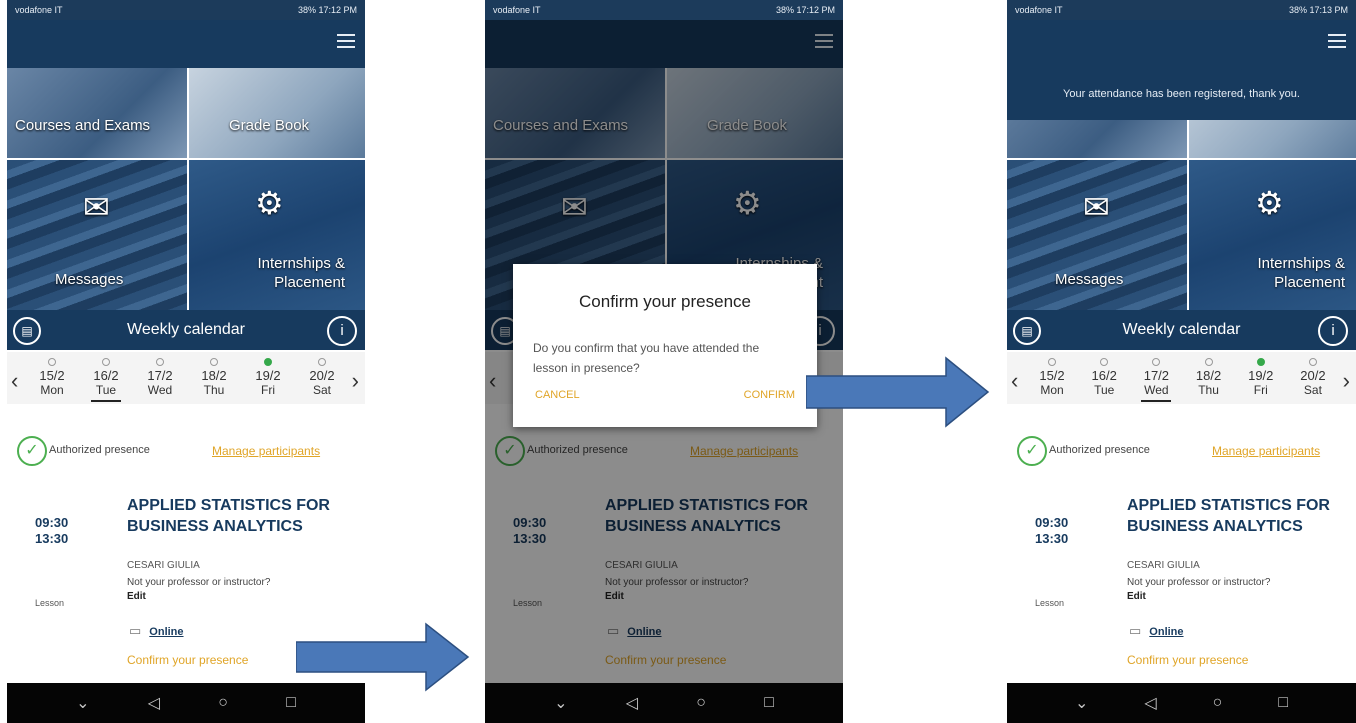  What do you see at coordinates (1104, 378) in the screenshot?
I see `day-item: 16/2 Tue` at bounding box center [1104, 378].